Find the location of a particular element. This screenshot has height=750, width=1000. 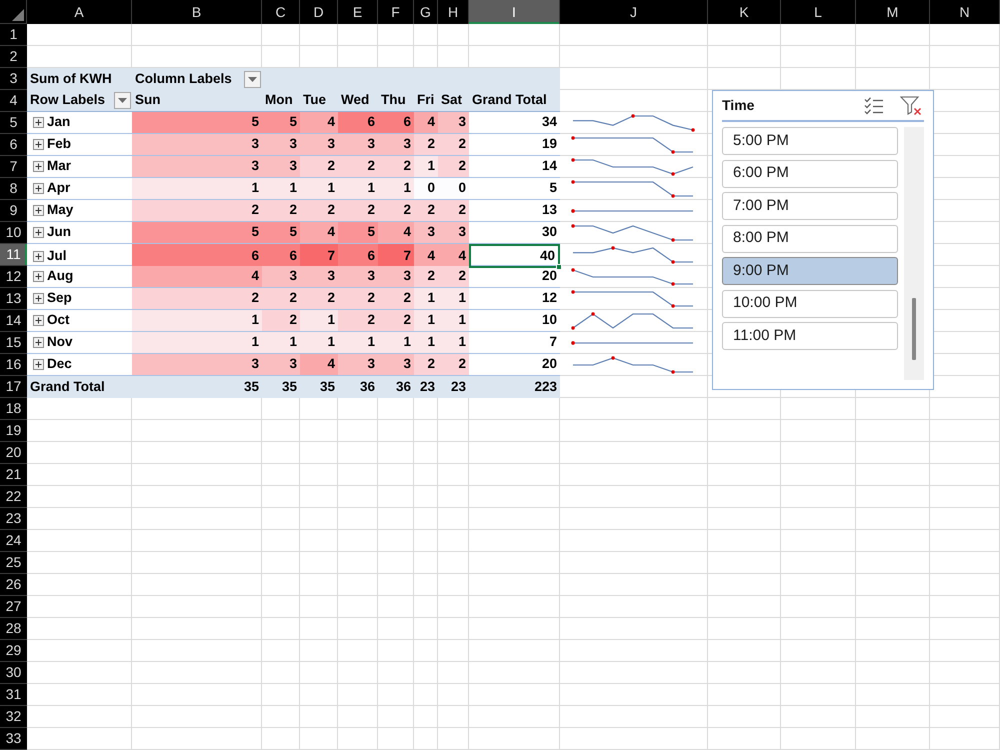

scrollbar-thumb is located at coordinates (914, 329).